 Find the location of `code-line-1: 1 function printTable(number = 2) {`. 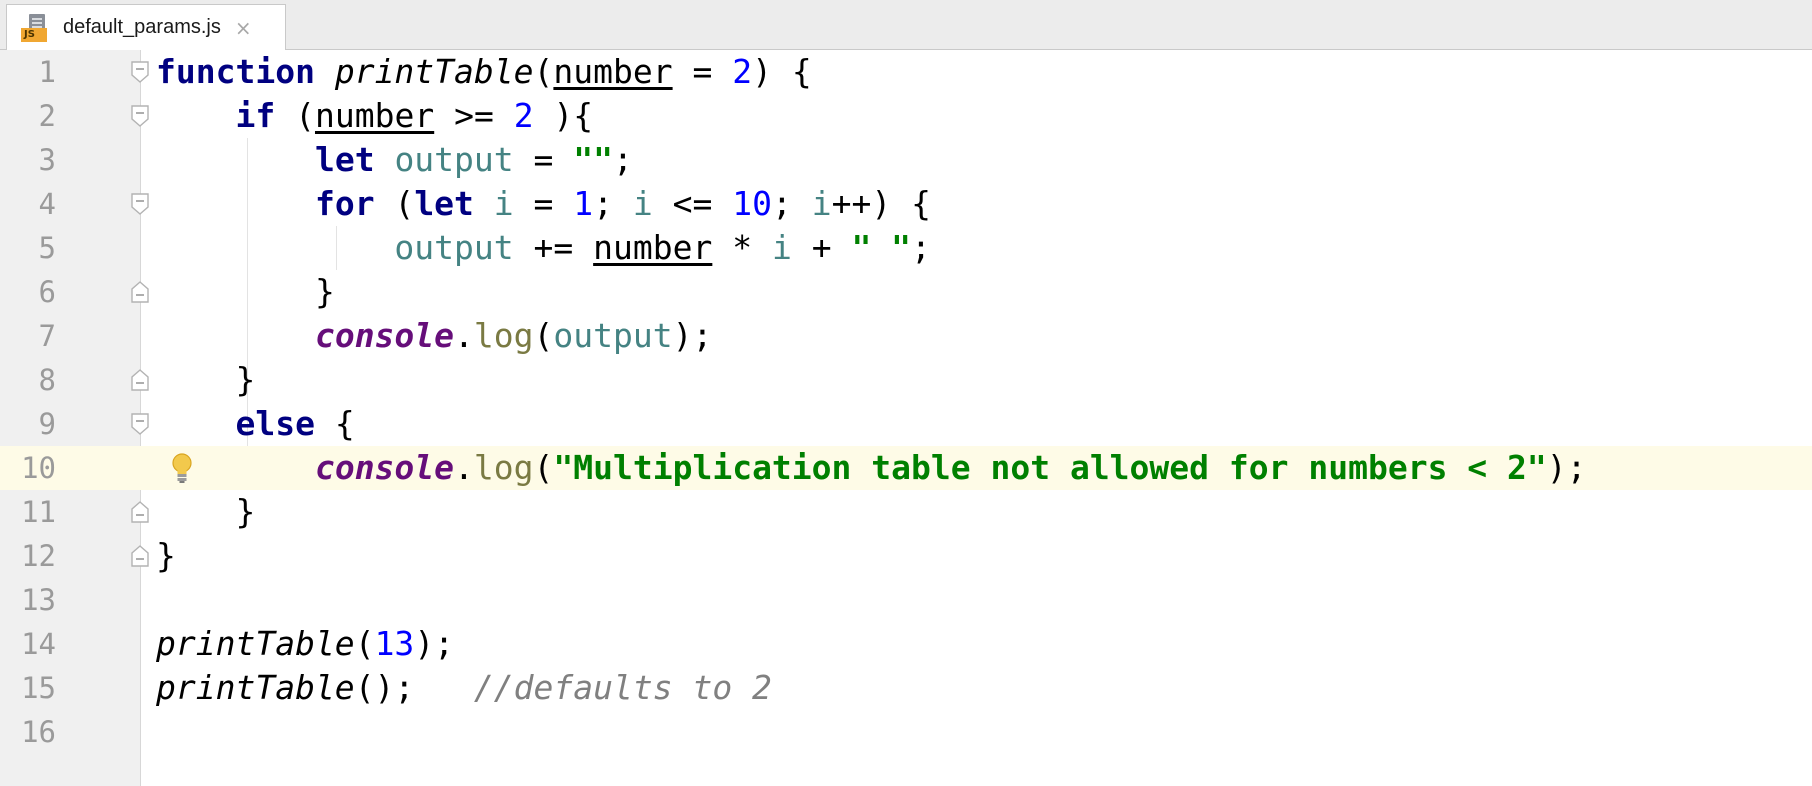

code-line-1: 1 function printTable(number = 2) { is located at coordinates (906, 72).